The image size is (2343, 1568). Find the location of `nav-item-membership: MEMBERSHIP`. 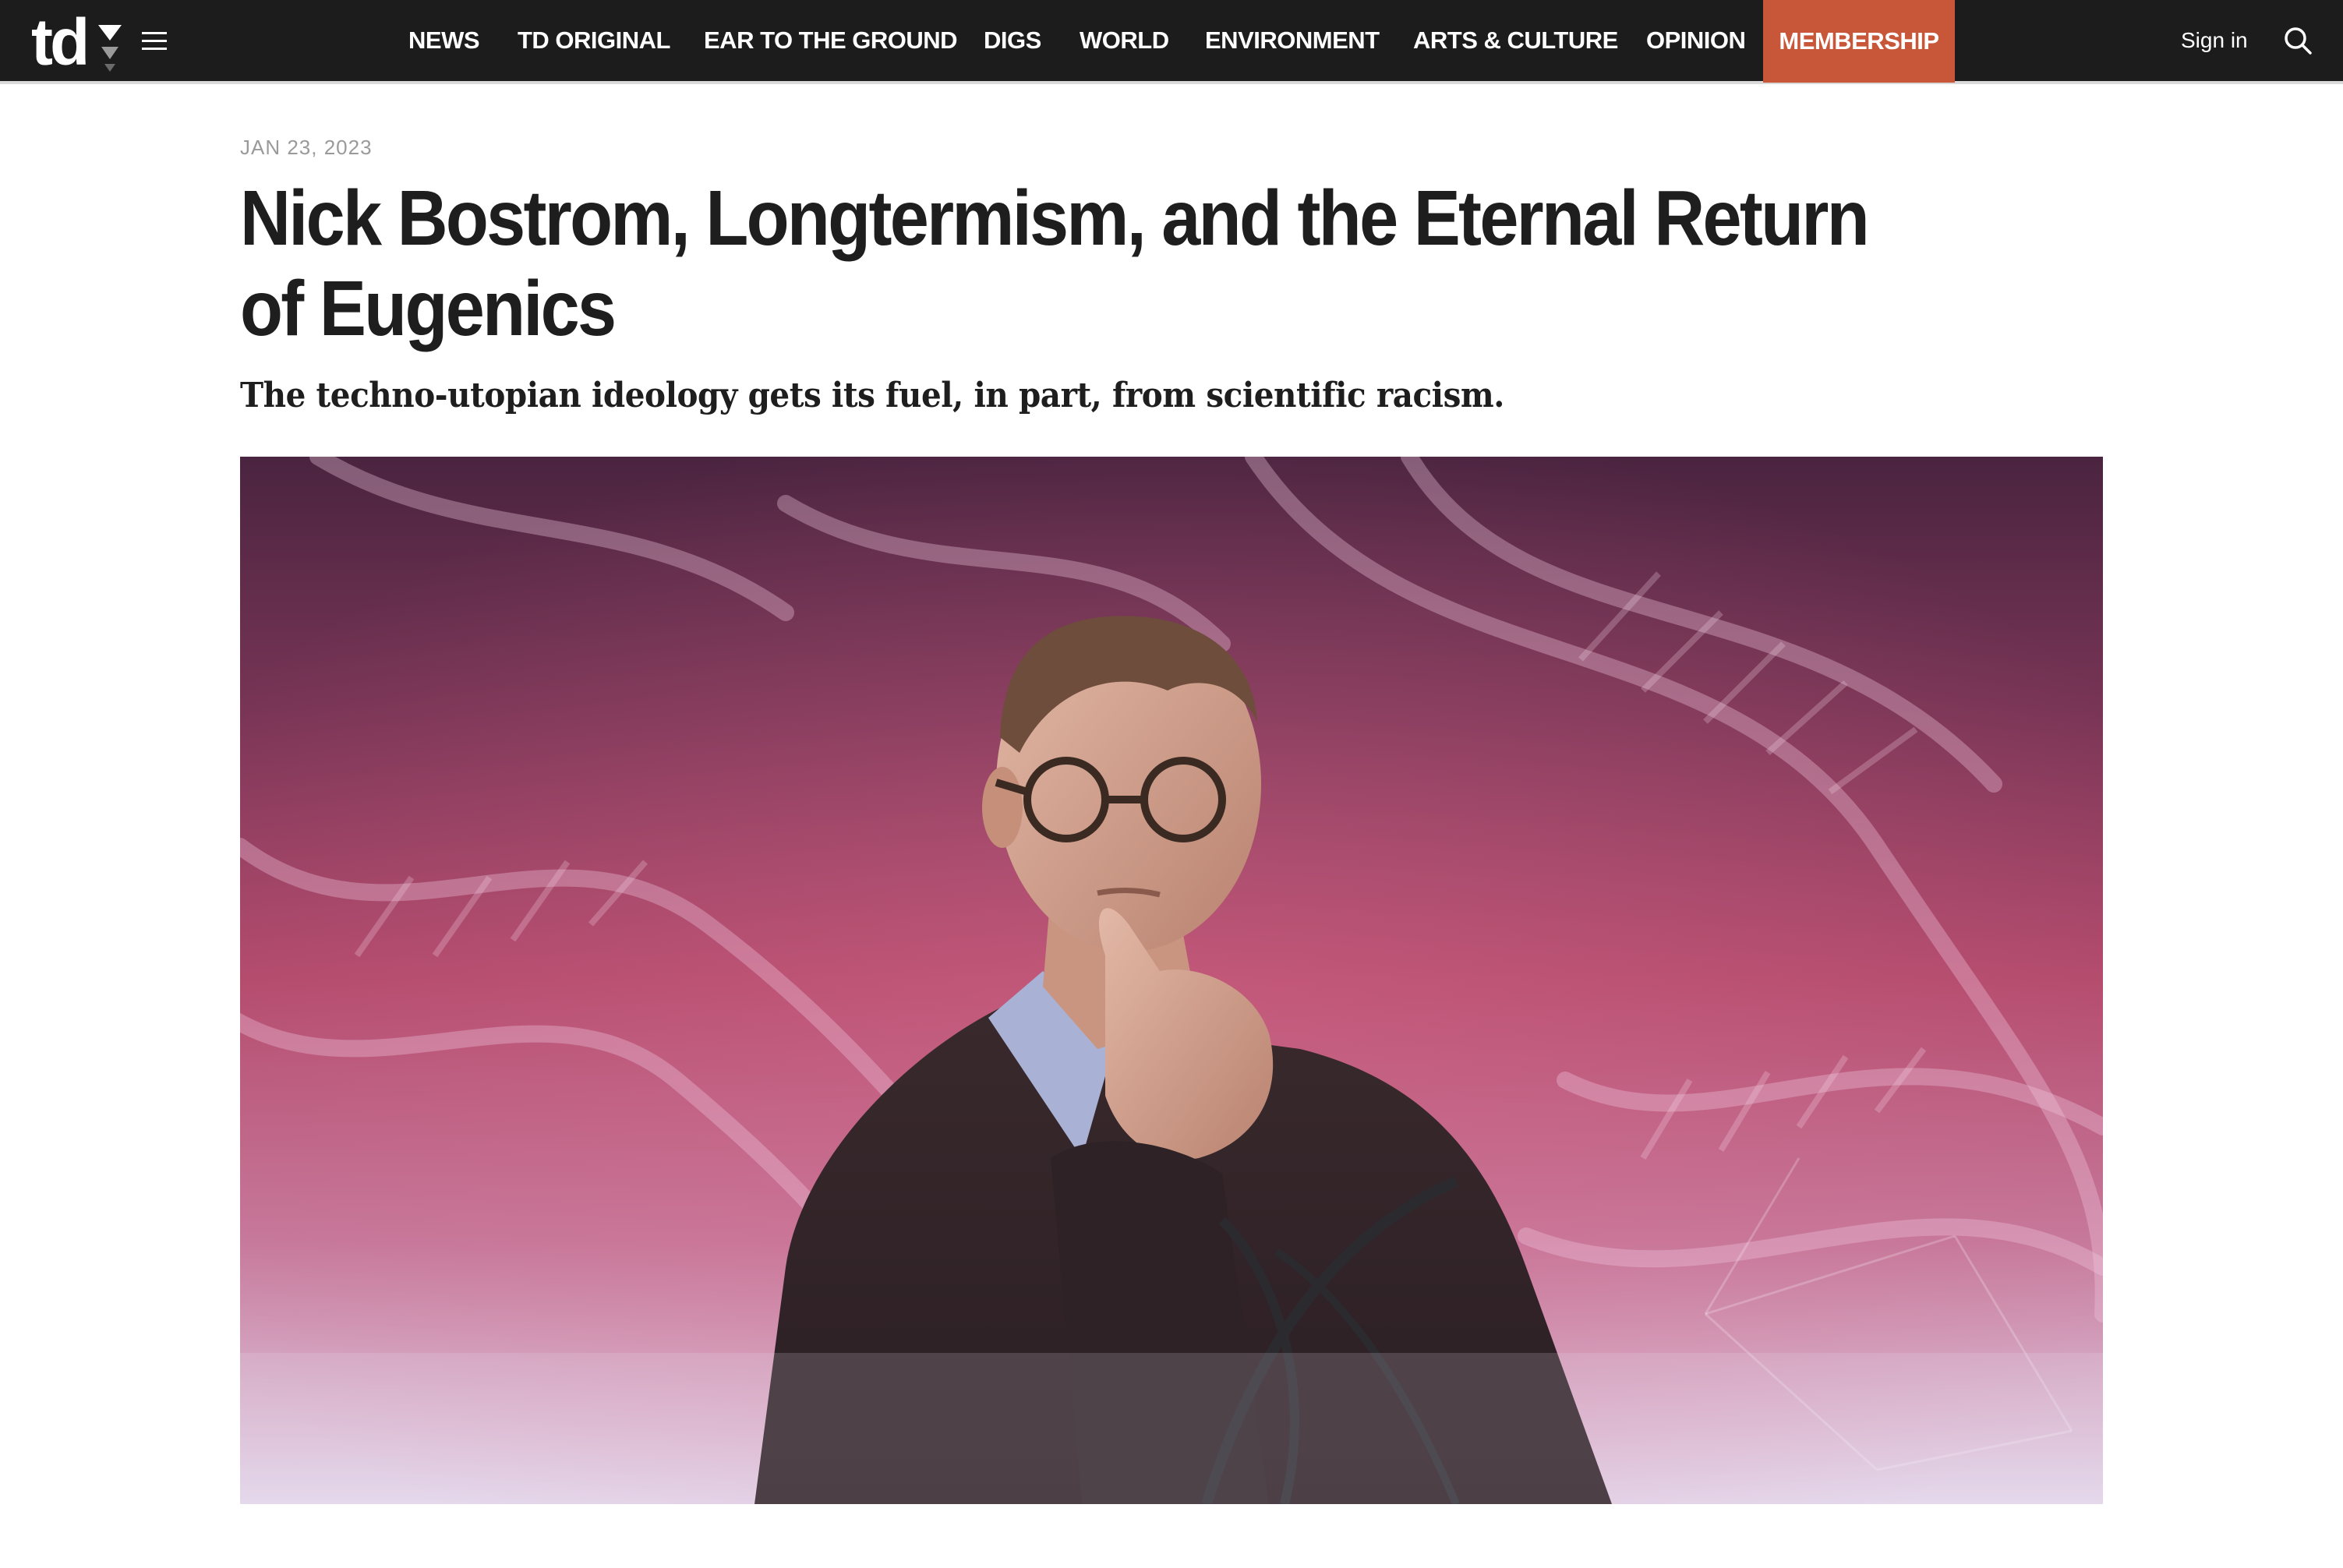

nav-item-membership: MEMBERSHIP is located at coordinates (1859, 41).